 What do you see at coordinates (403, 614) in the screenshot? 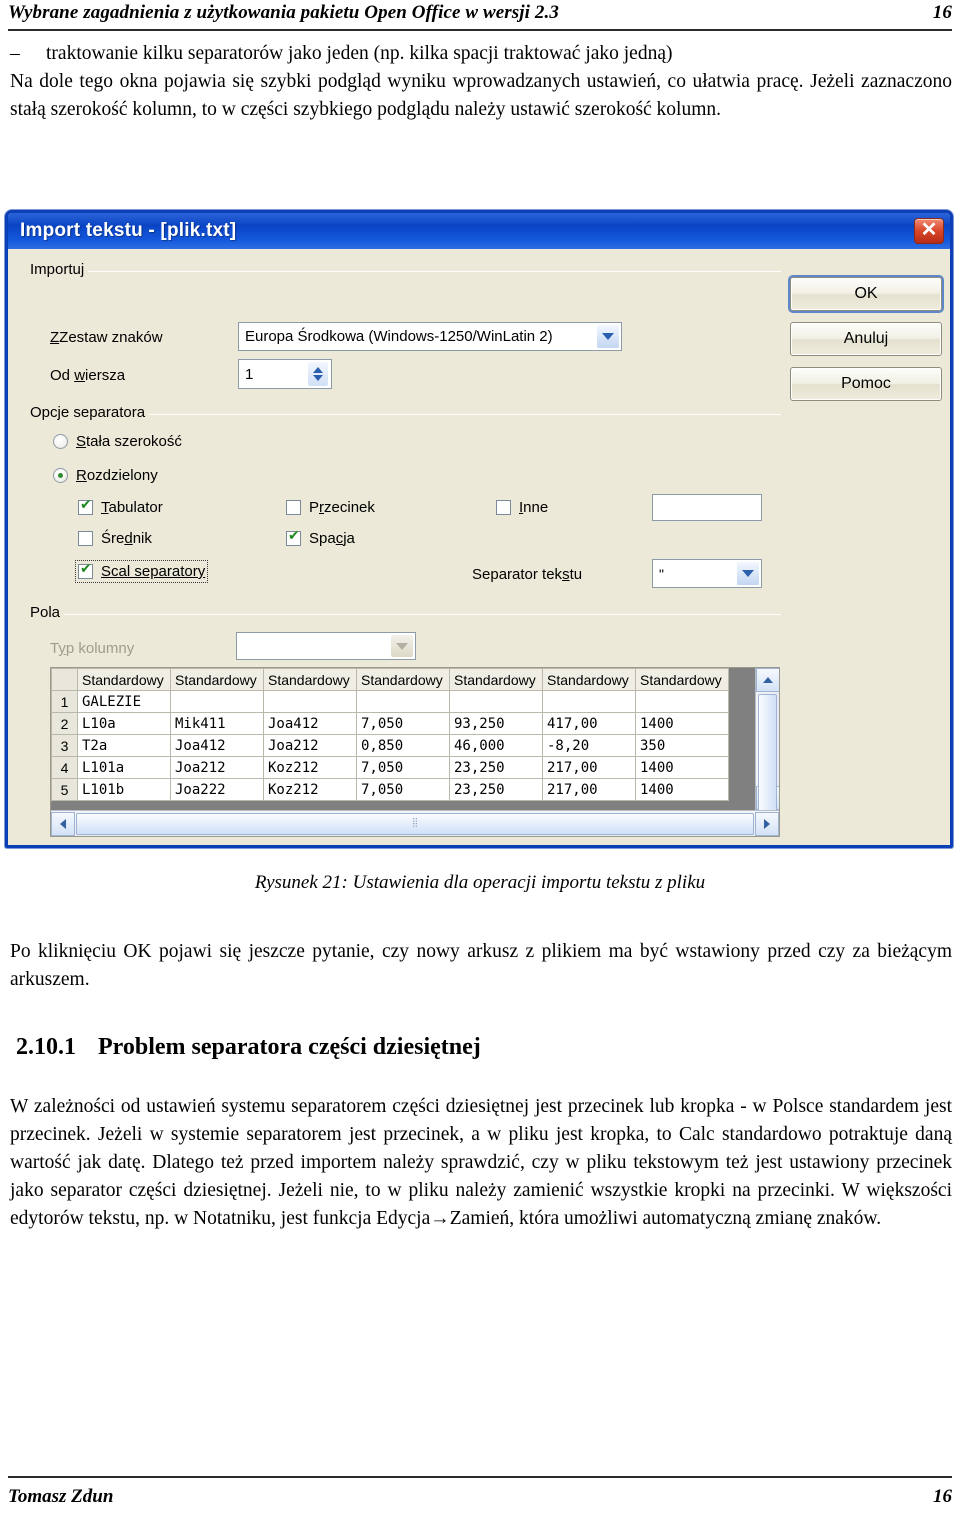
I see `group-fields-line` at bounding box center [403, 614].